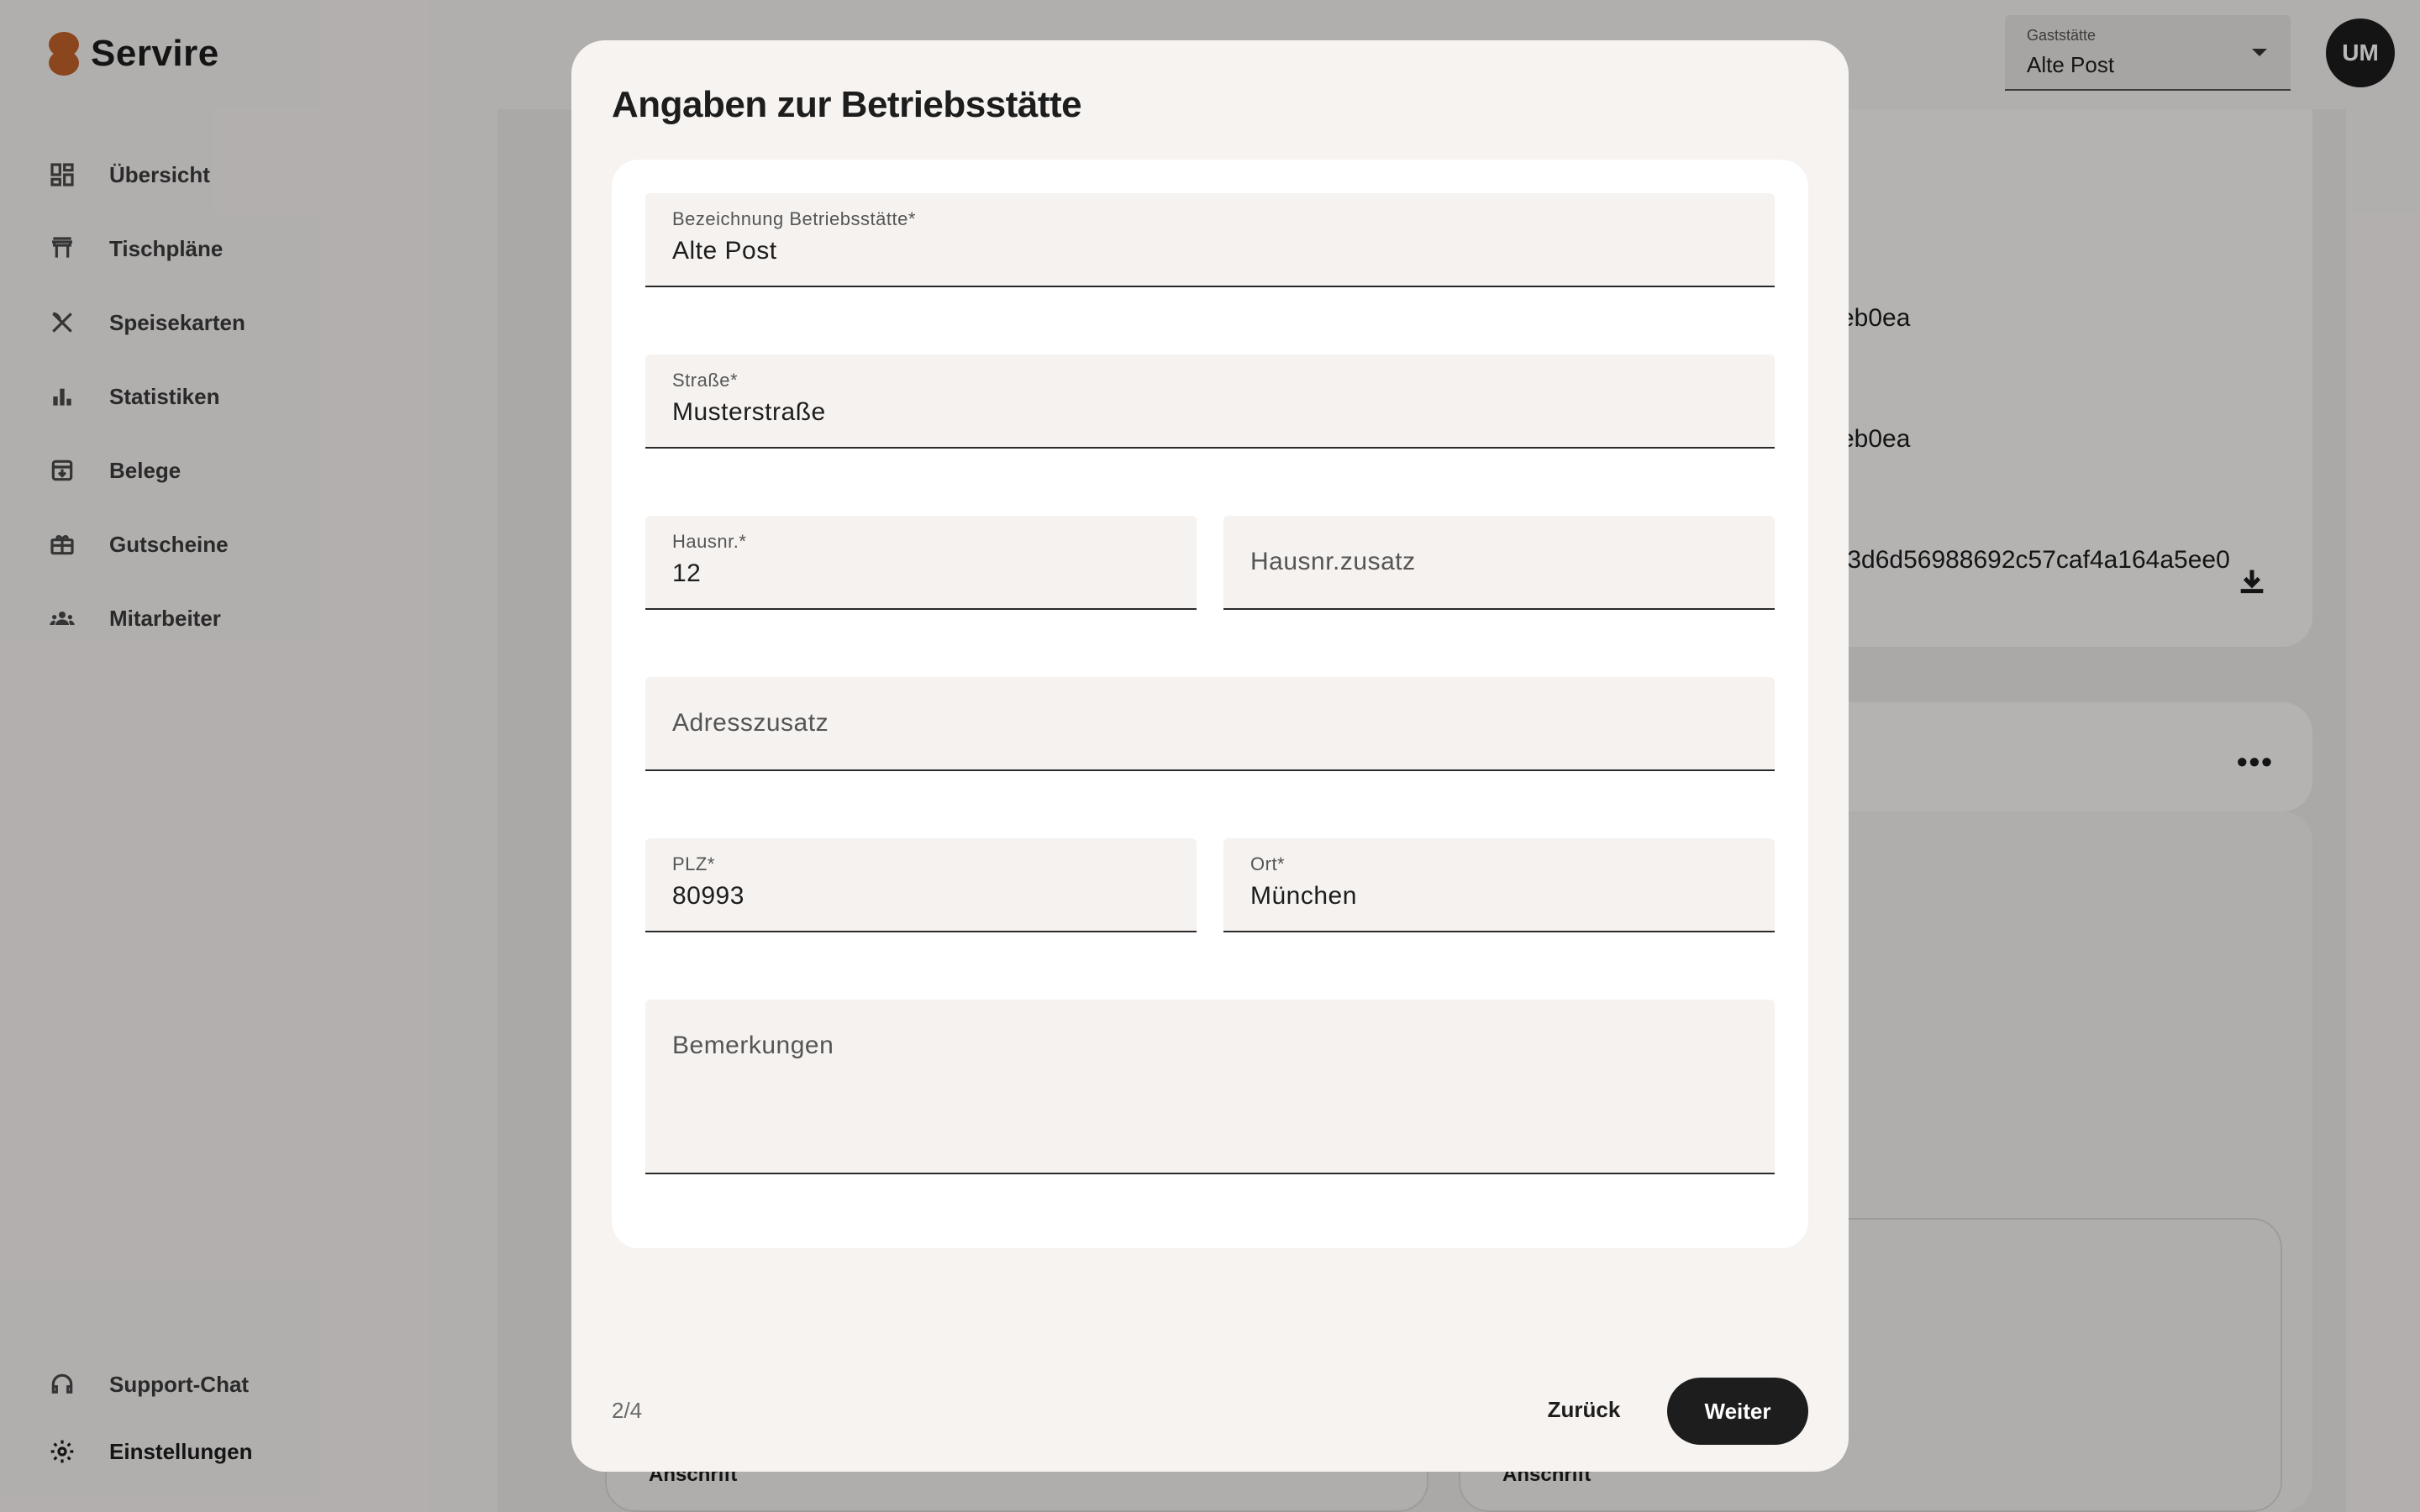 The width and height of the screenshot is (2420, 1512). I want to click on address-suffix-placeholder: Adresszusatz, so click(750, 723).